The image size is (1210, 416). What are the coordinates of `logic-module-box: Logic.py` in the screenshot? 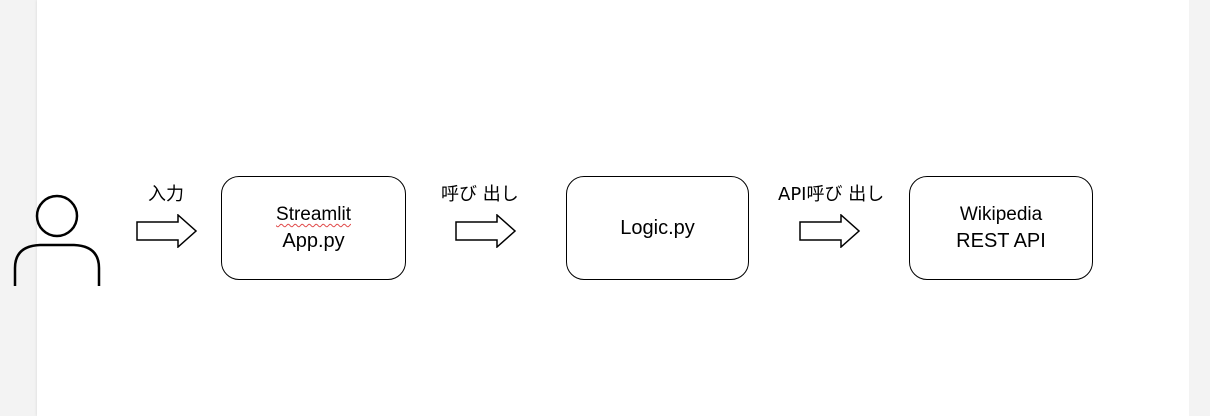 It's located at (657, 228).